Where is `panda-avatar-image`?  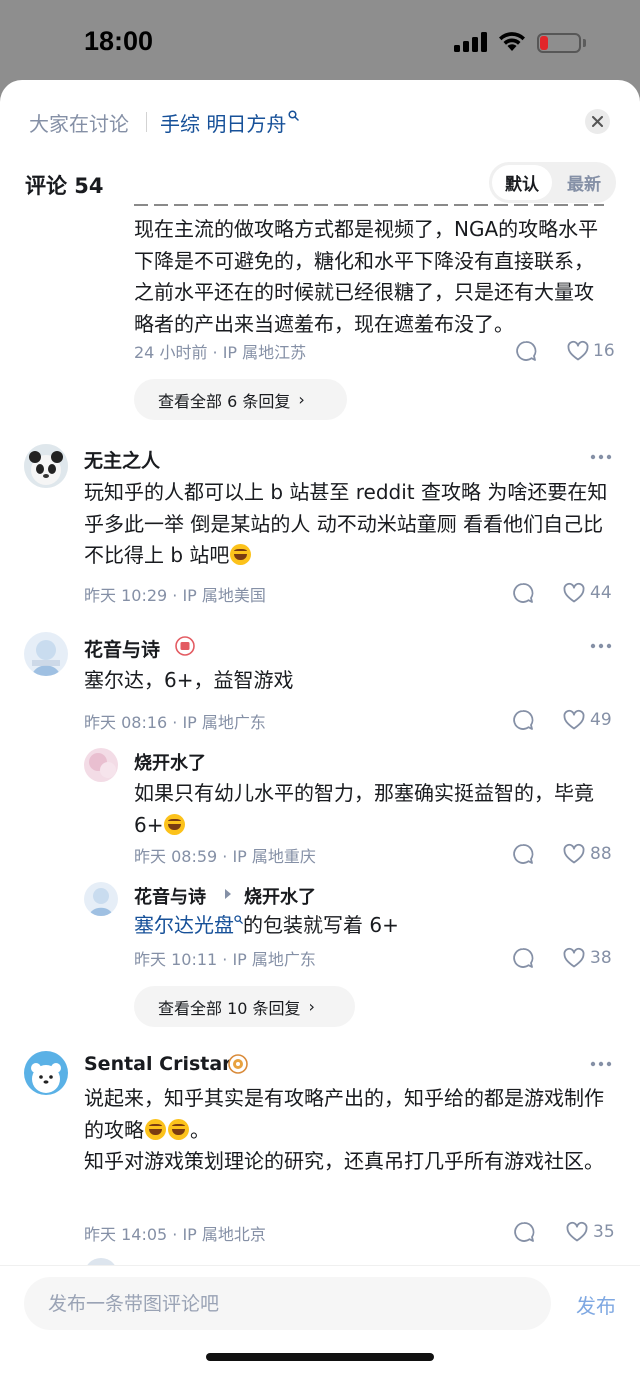 panda-avatar-image is located at coordinates (46, 466).